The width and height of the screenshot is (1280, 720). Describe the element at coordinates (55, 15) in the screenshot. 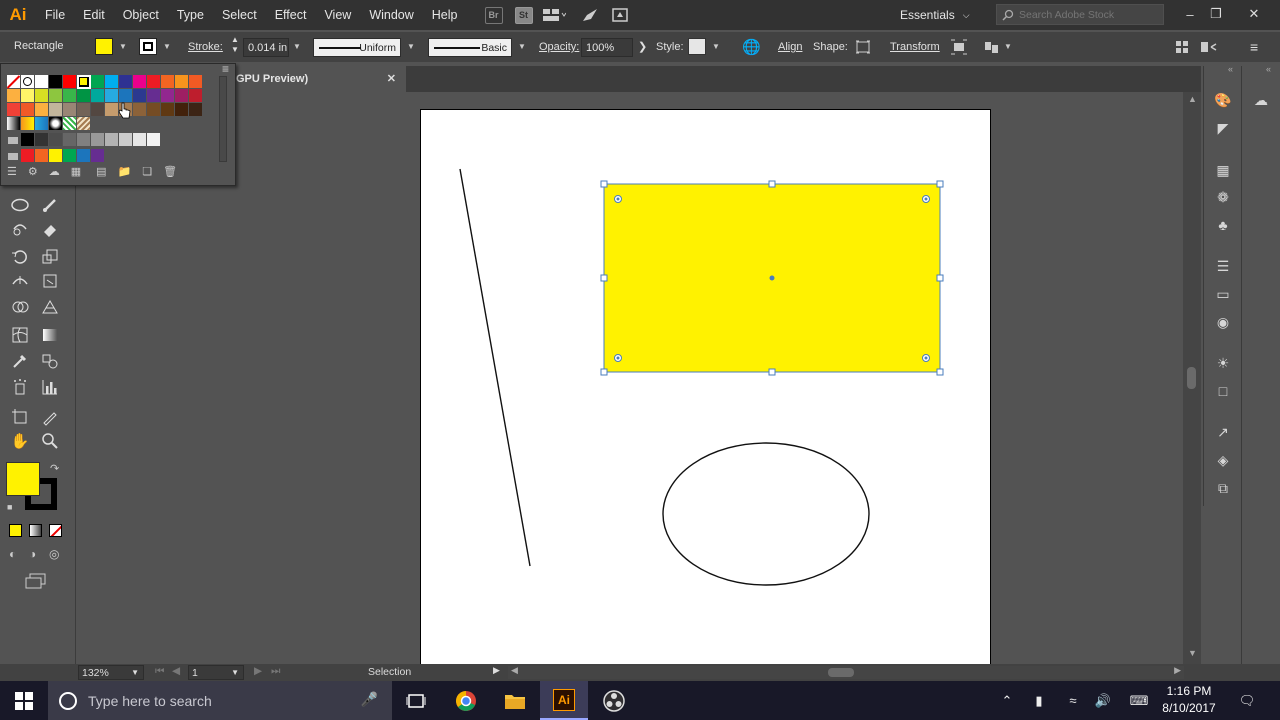

I see `menu-file: File` at that location.